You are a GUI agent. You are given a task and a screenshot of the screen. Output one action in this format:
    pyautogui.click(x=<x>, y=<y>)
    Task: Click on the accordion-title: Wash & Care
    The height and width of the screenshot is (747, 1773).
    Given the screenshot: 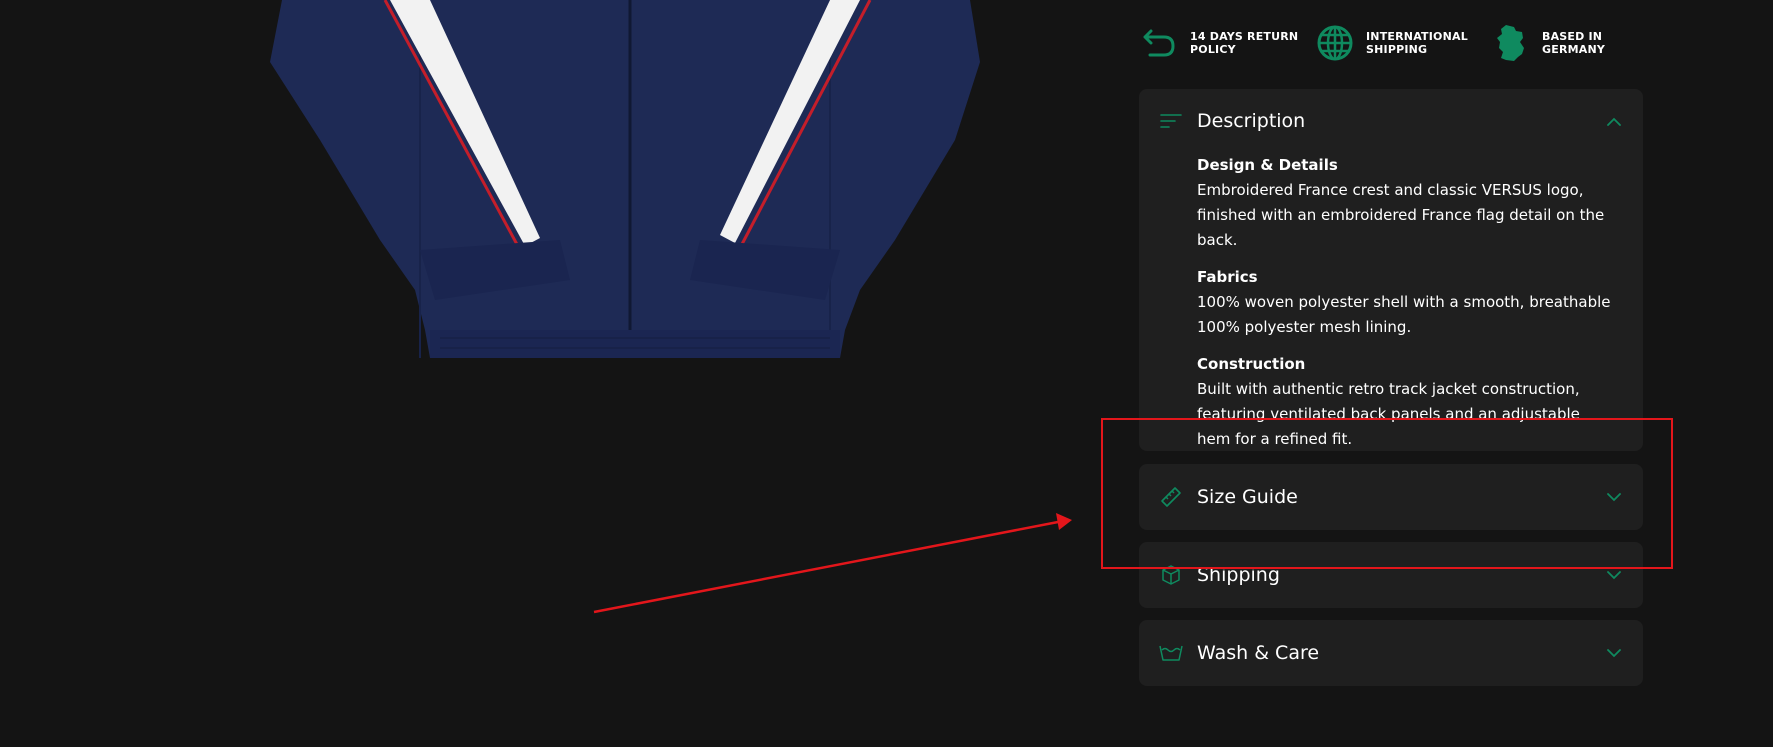 What is the action you would take?
    pyautogui.click(x=1258, y=653)
    